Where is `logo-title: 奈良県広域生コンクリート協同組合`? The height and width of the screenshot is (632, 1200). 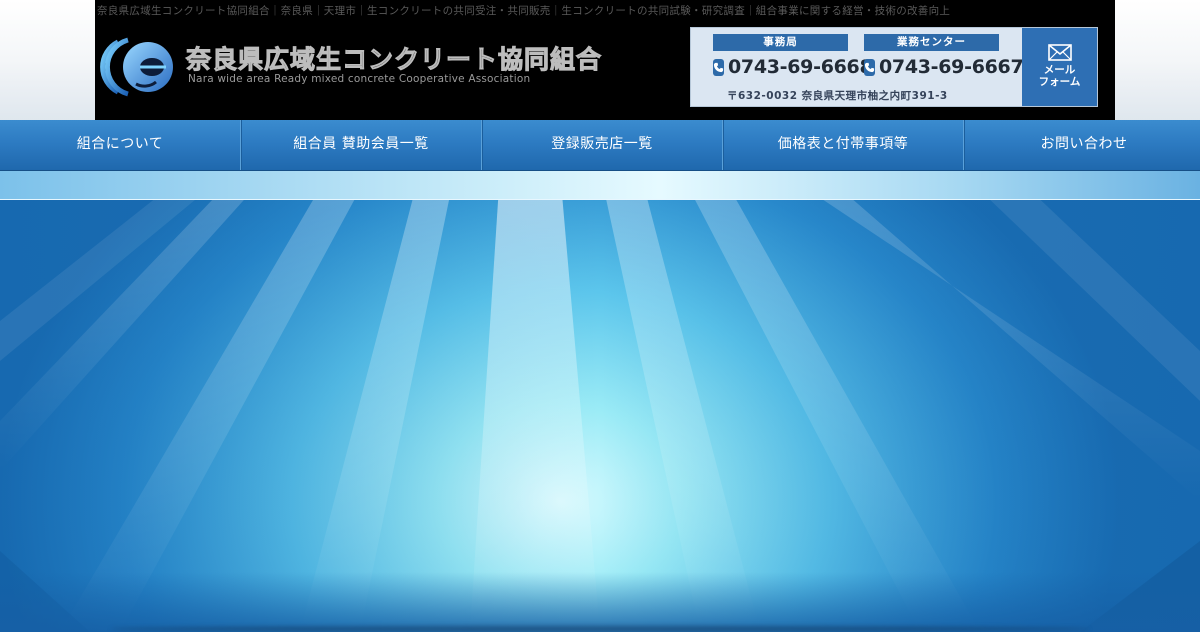
logo-title: 奈良県広域生コンクリート協同組合 is located at coordinates (394, 60).